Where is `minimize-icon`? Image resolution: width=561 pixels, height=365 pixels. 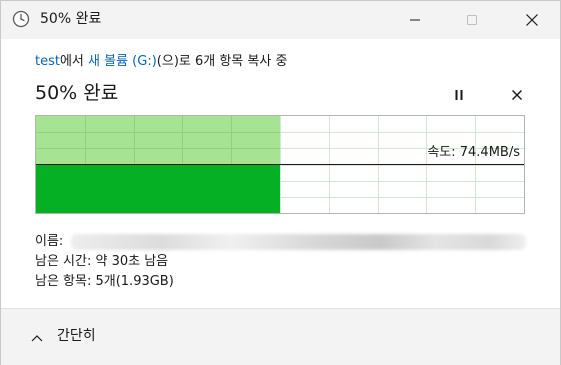 minimize-icon is located at coordinates (415, 20).